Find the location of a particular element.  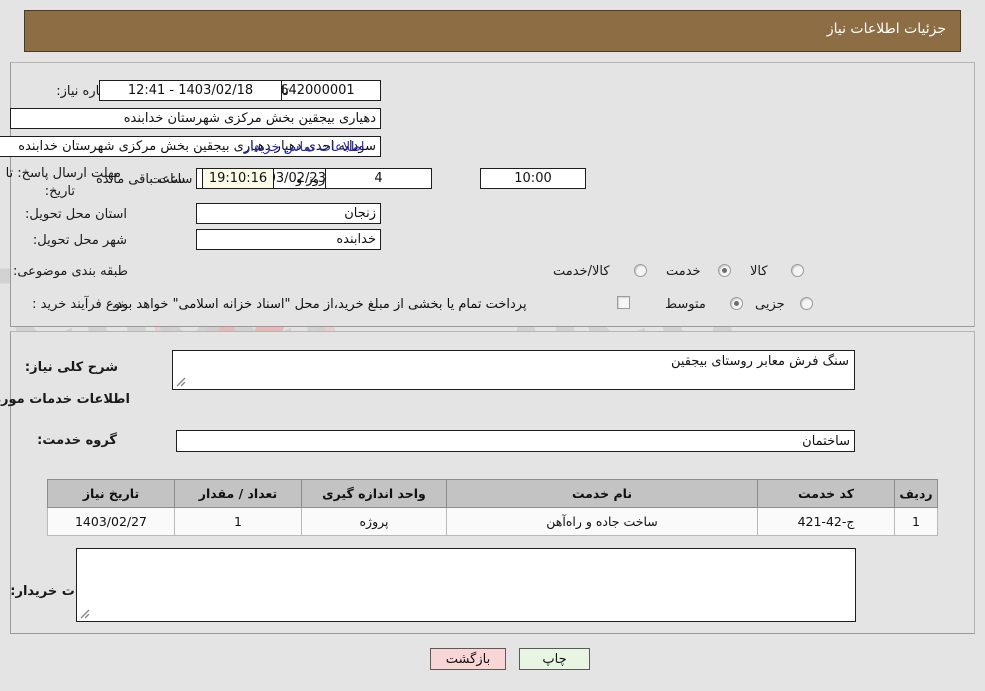

back-button: بازگشت is located at coordinates (468, 659).